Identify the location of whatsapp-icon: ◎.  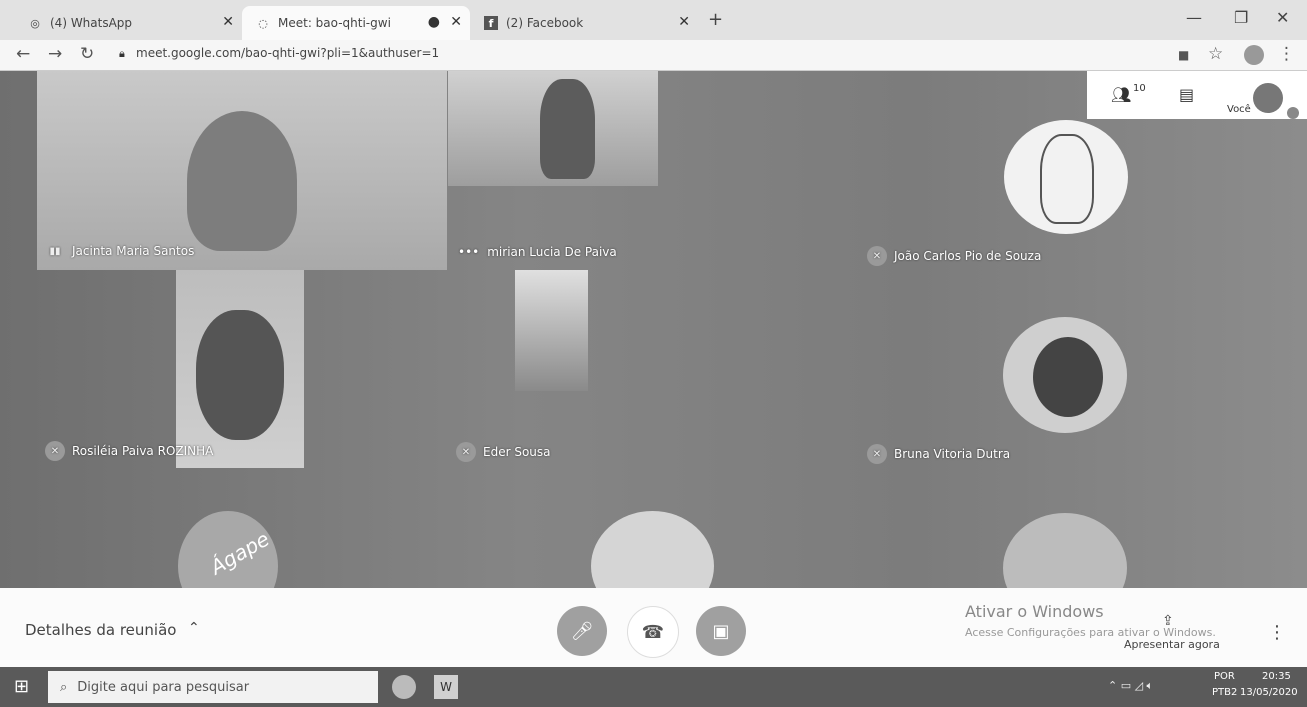
(35, 23).